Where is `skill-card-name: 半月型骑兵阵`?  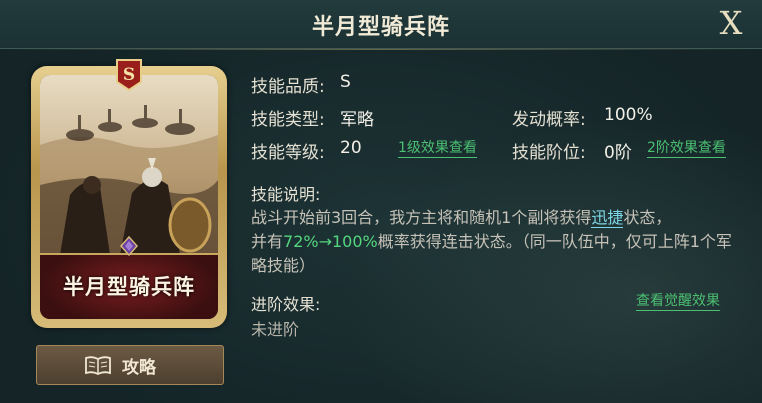 skill-card-name: 半月型骑兵阵 is located at coordinates (129, 287).